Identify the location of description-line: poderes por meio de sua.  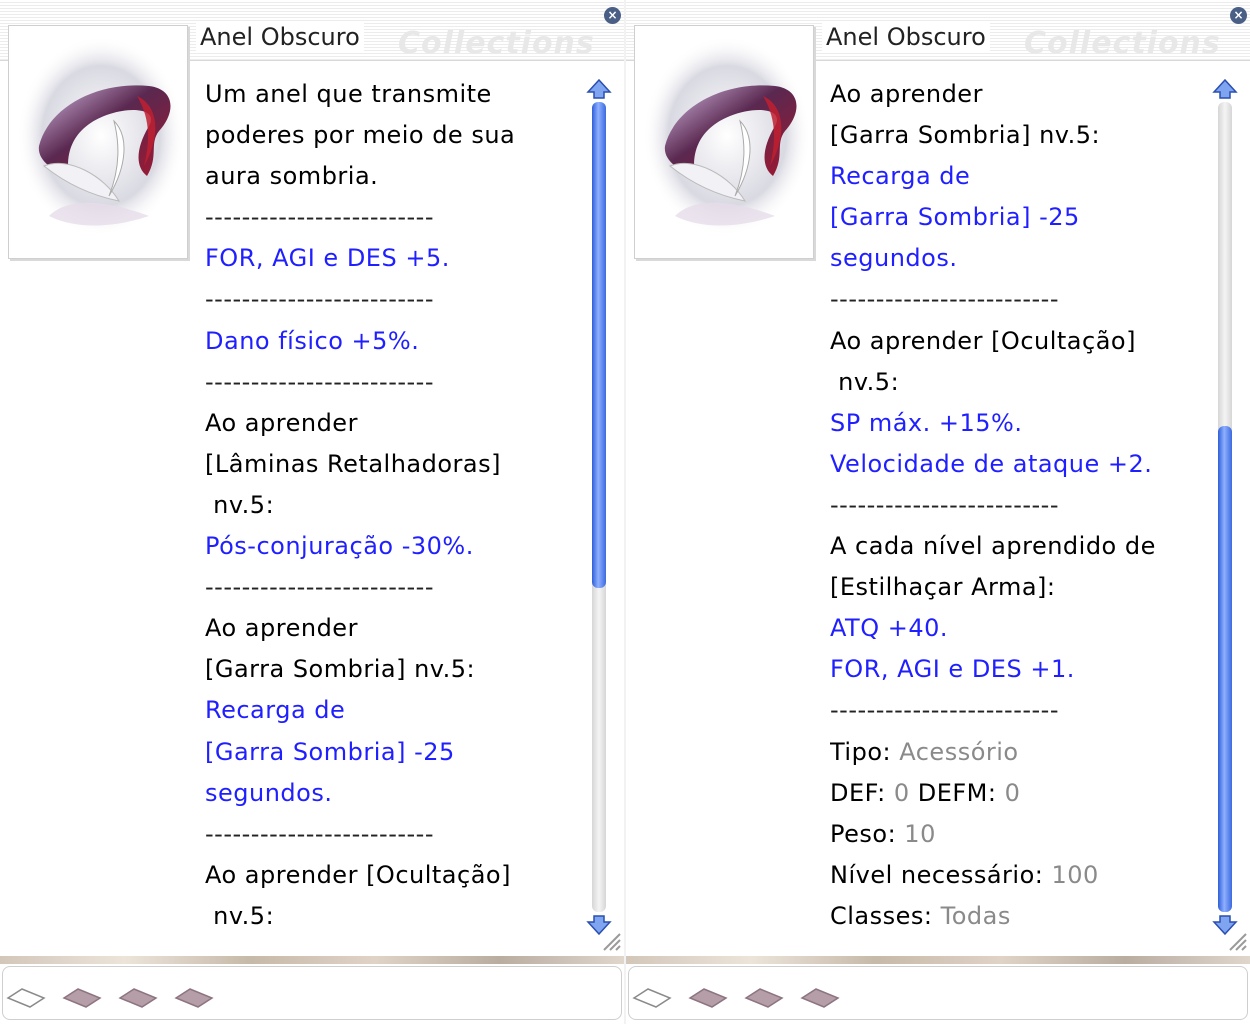
(360, 135).